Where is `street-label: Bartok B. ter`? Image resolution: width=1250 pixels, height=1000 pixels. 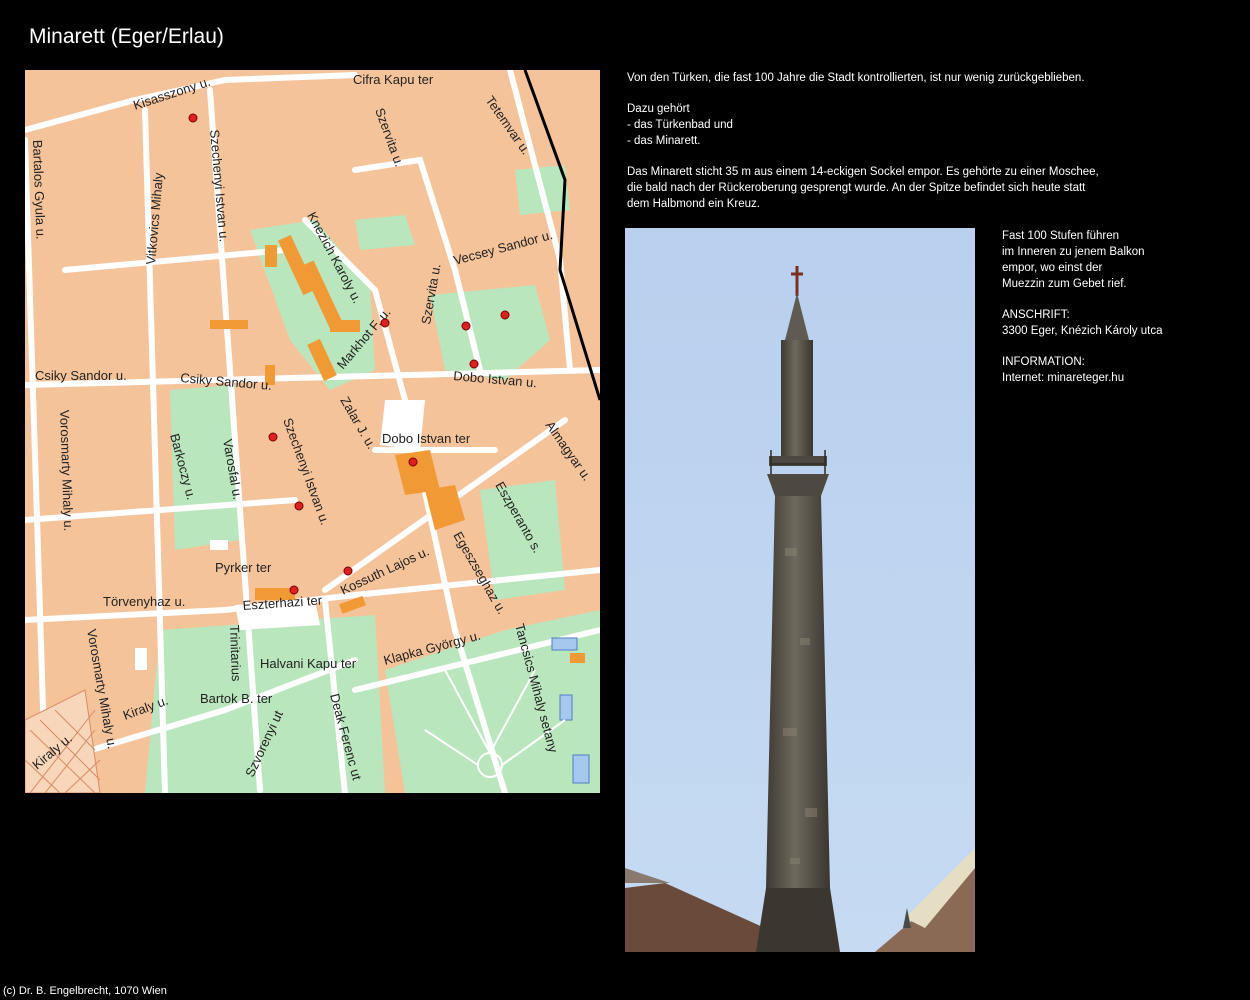
street-label: Bartok B. ter is located at coordinates (236, 698).